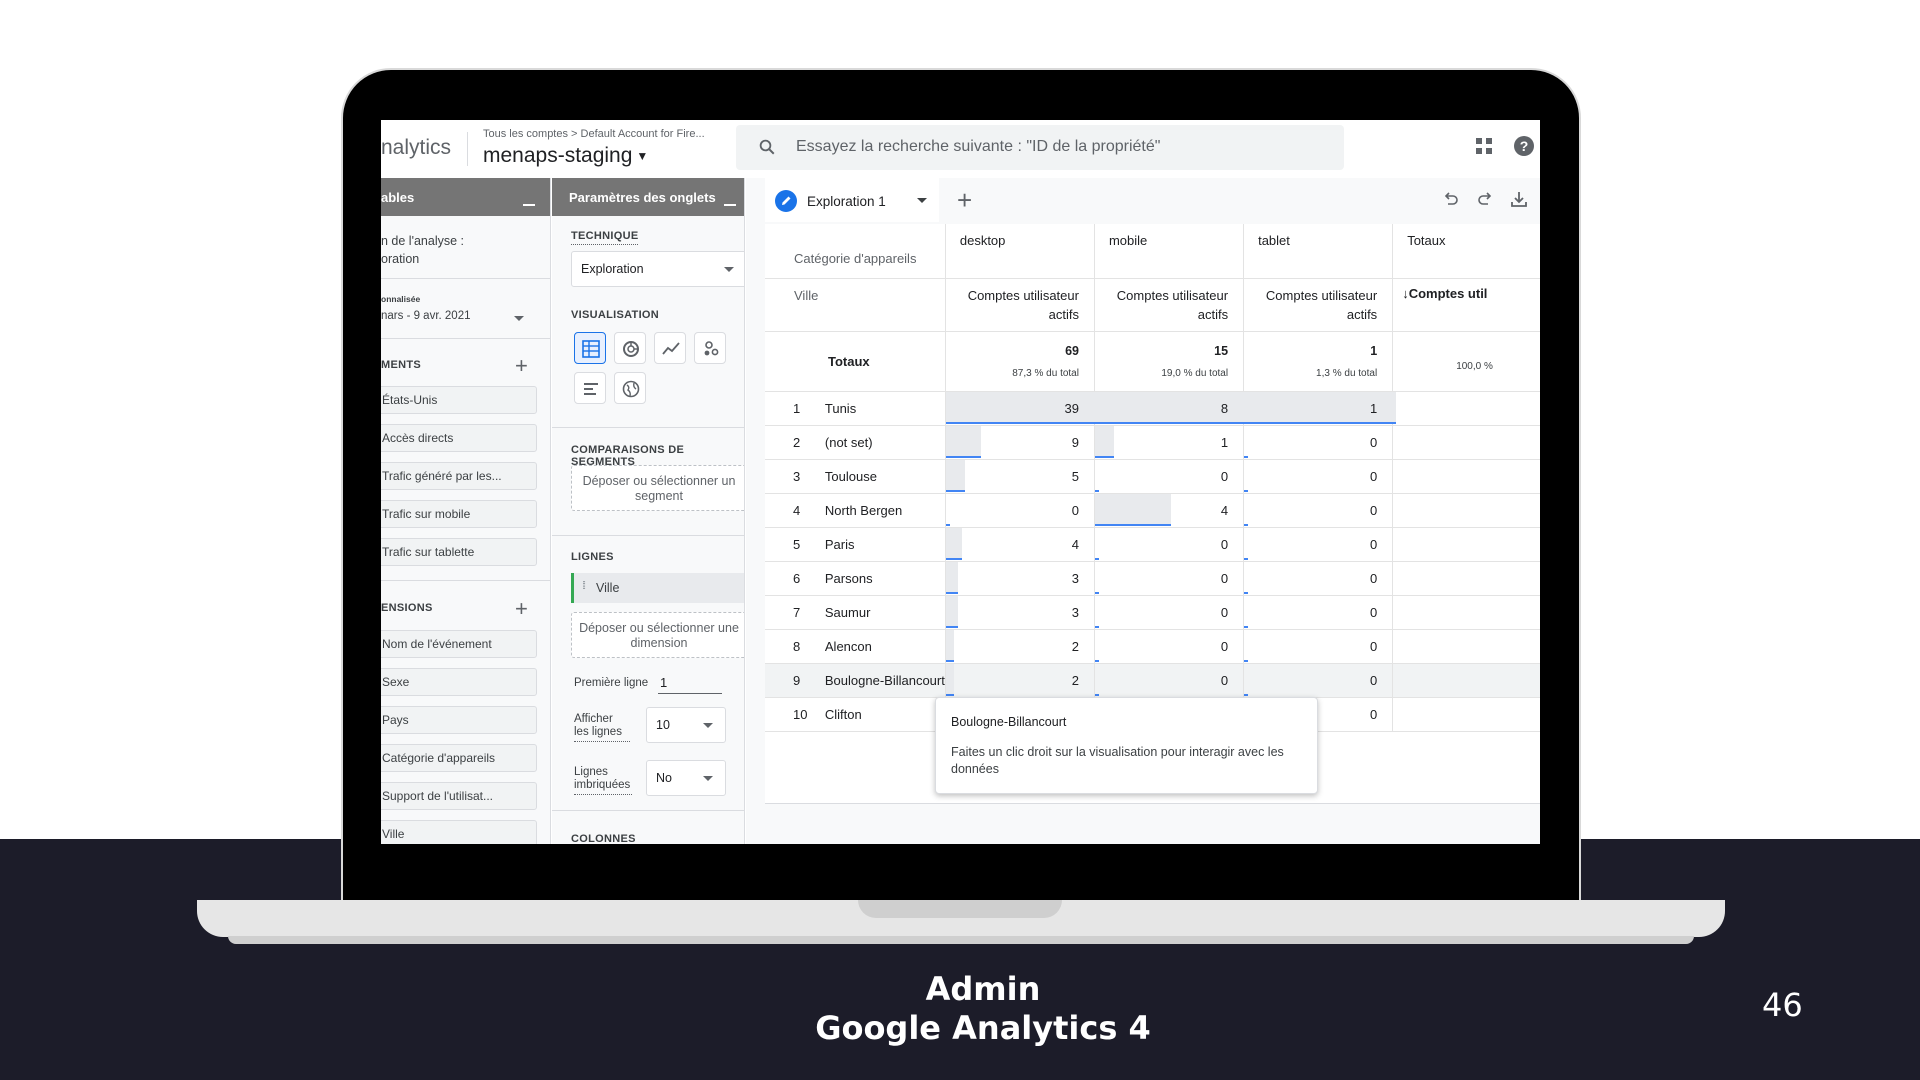  What do you see at coordinates (885, 476) in the screenshot?
I see `row-city: Toulouse` at bounding box center [885, 476].